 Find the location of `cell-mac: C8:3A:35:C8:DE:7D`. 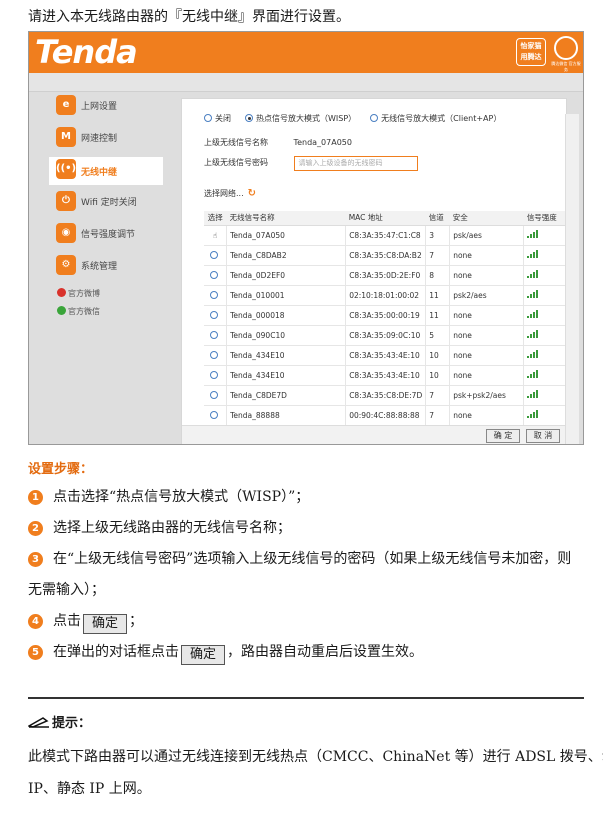

cell-mac: C8:3A:35:C8:DE:7D is located at coordinates (385, 395).